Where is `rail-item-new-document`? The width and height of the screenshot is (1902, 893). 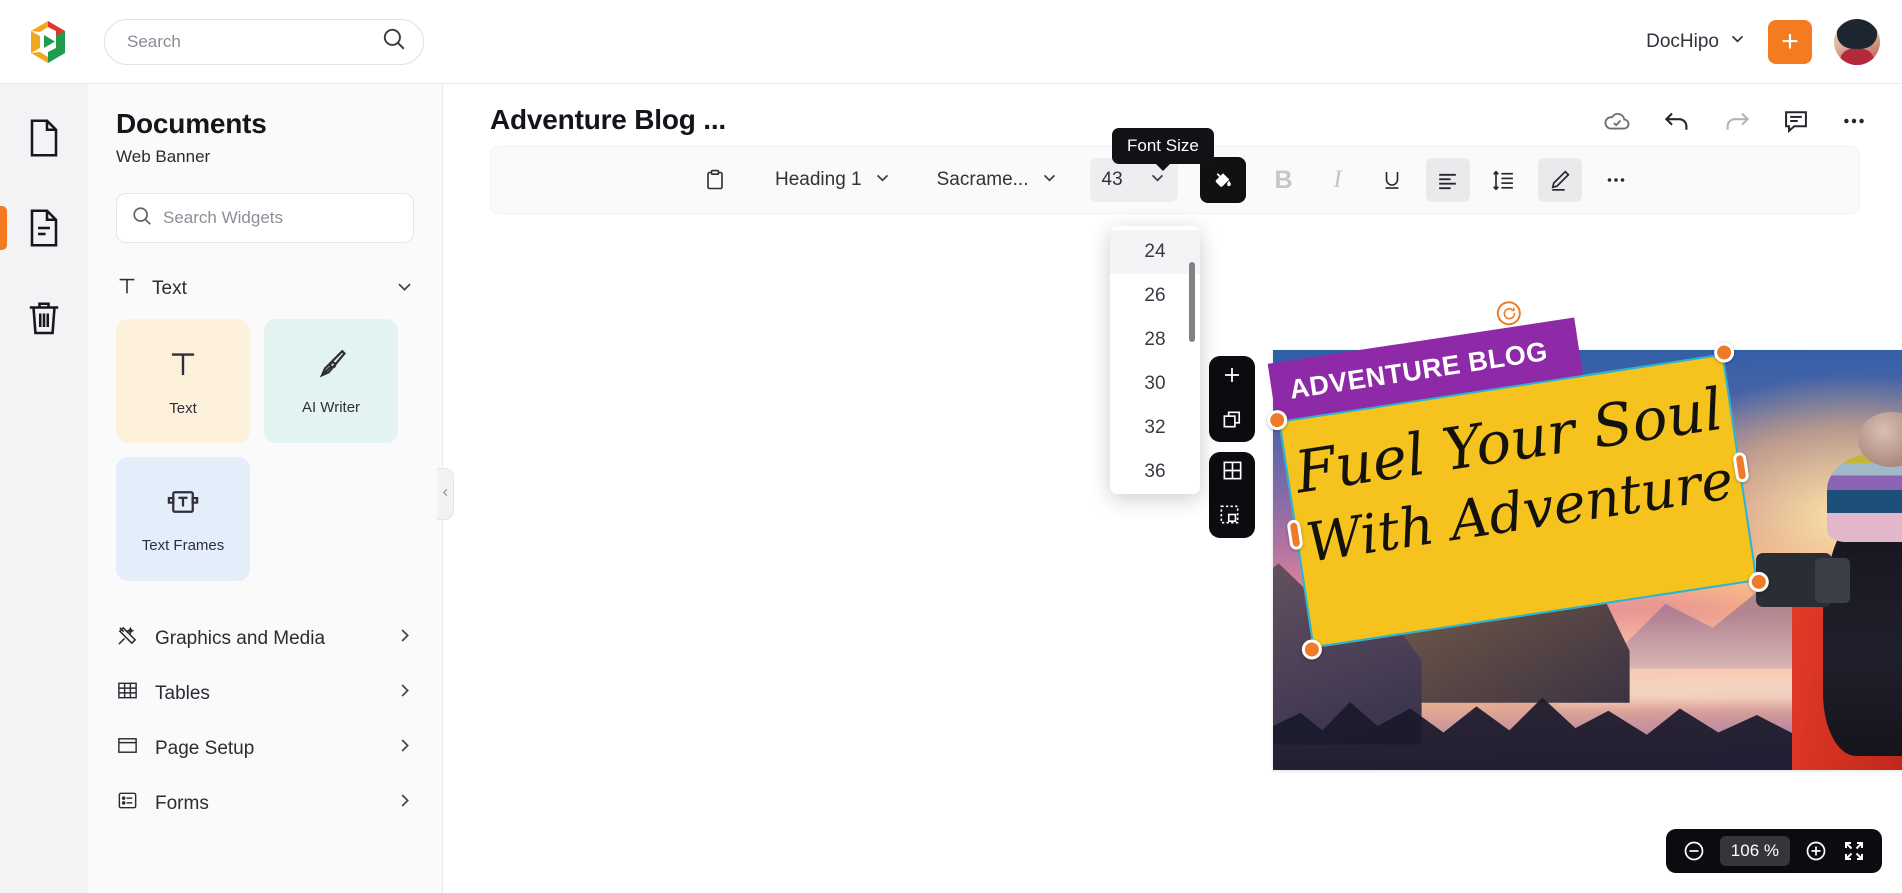
rail-item-new-document is located at coordinates (44, 138).